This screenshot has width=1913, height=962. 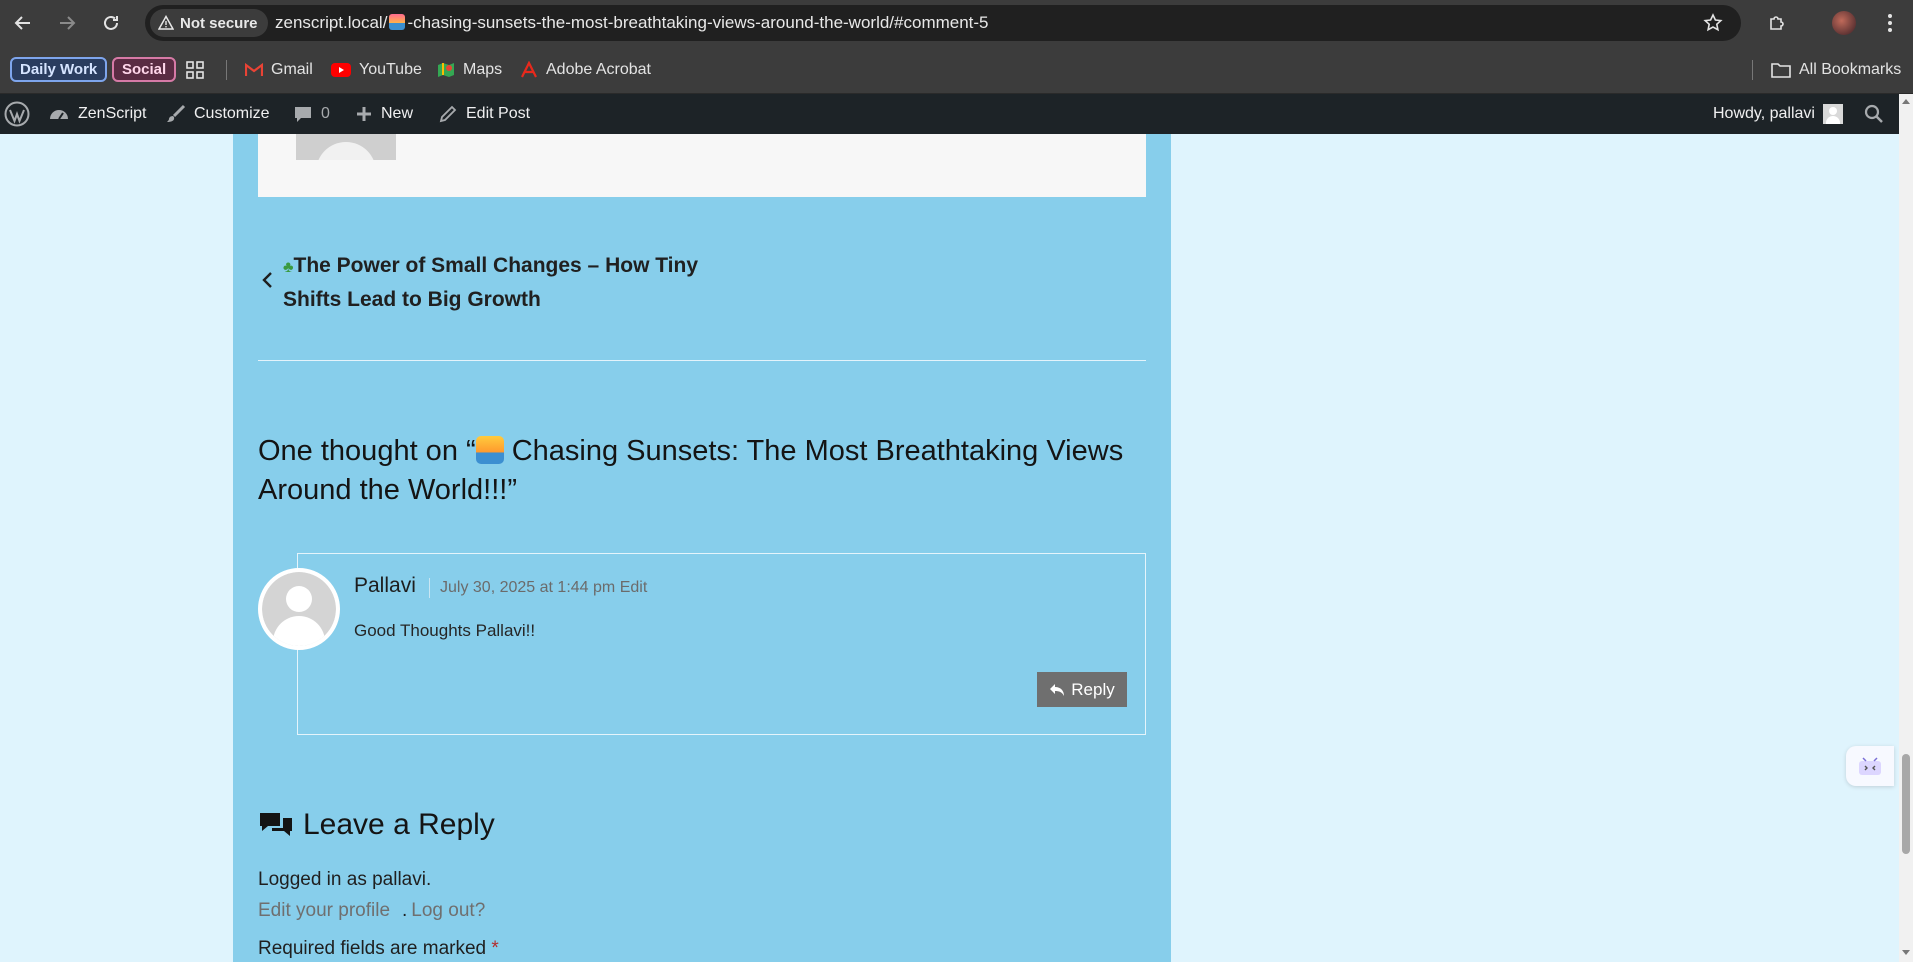 What do you see at coordinates (1906, 804) in the screenshot?
I see `scrollbar-thumb` at bounding box center [1906, 804].